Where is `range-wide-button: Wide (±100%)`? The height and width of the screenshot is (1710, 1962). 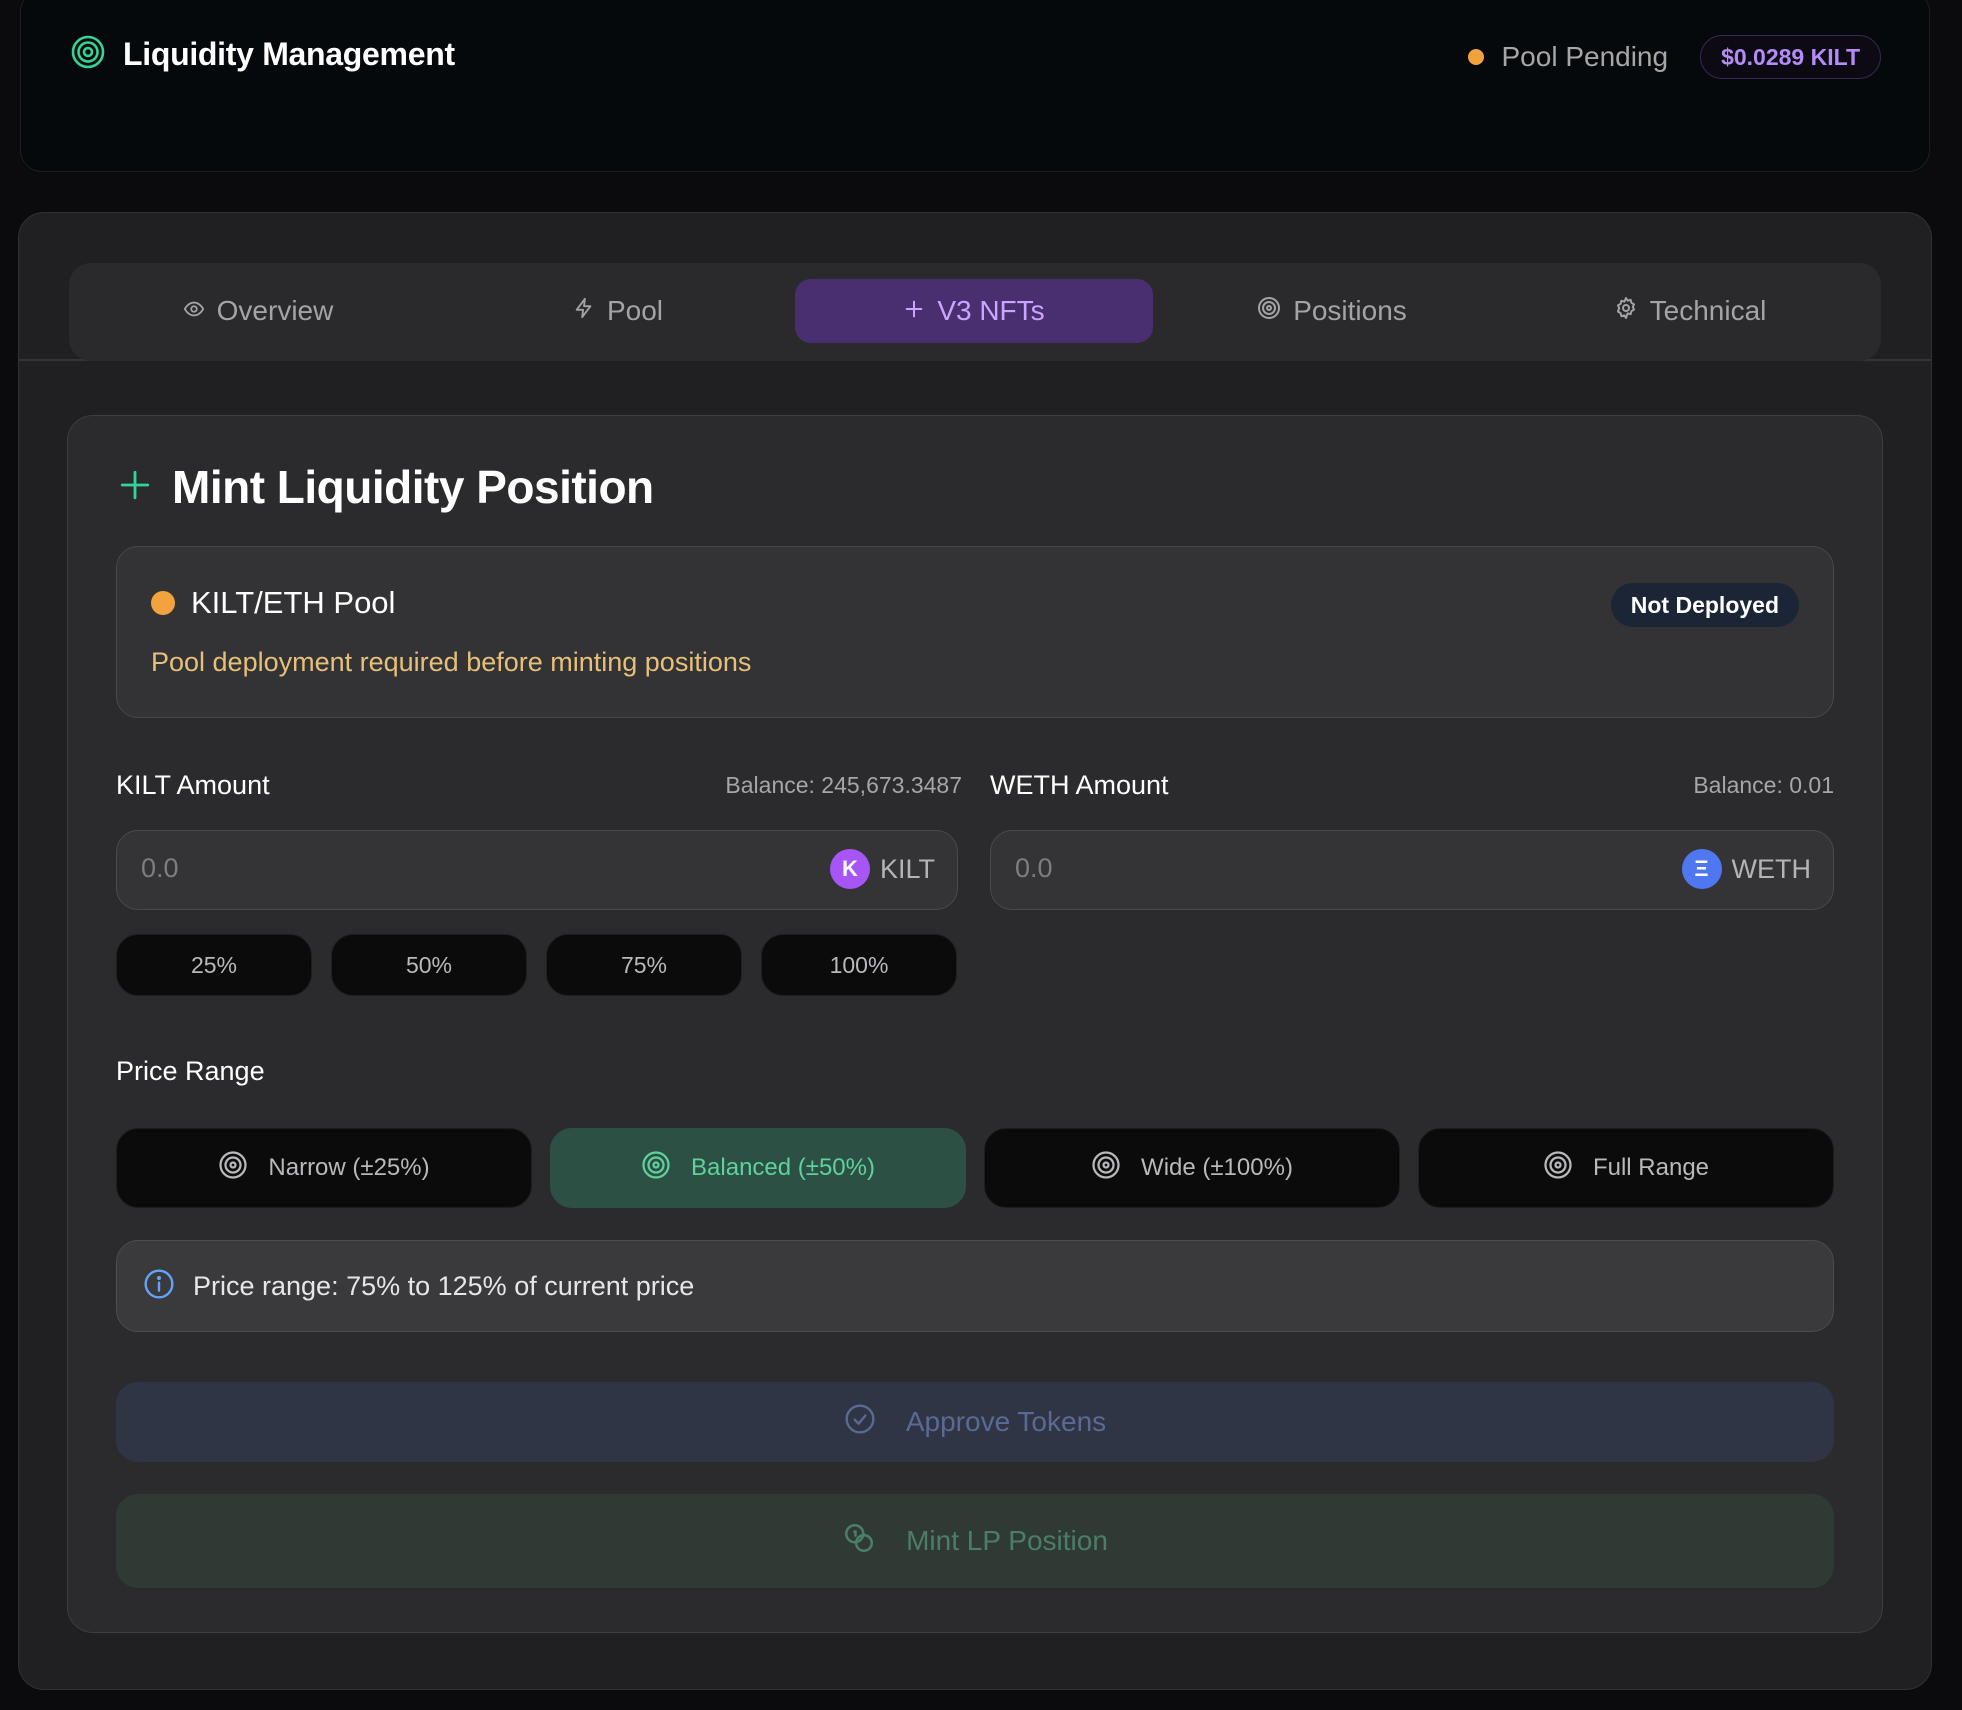
range-wide-button: Wide (±100%) is located at coordinates (1192, 1168).